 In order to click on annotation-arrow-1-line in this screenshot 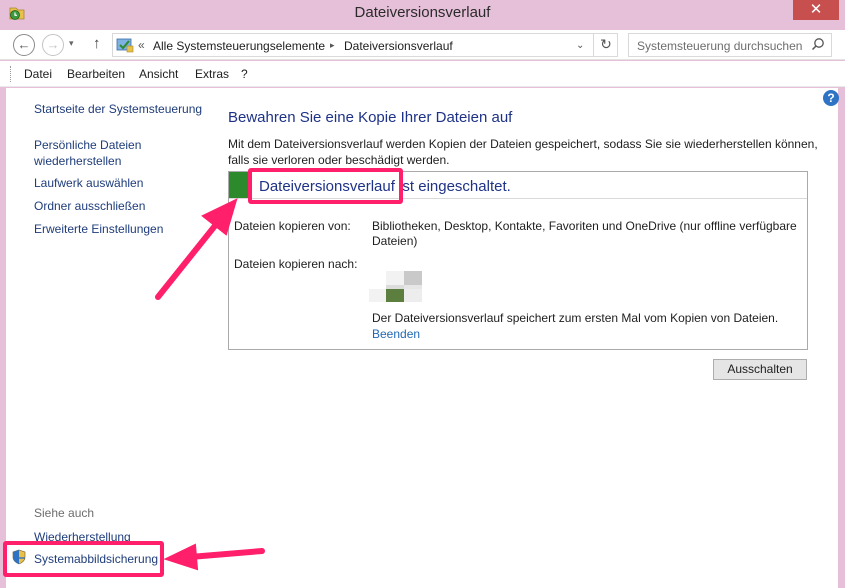, I will do `click(188, 259)`.